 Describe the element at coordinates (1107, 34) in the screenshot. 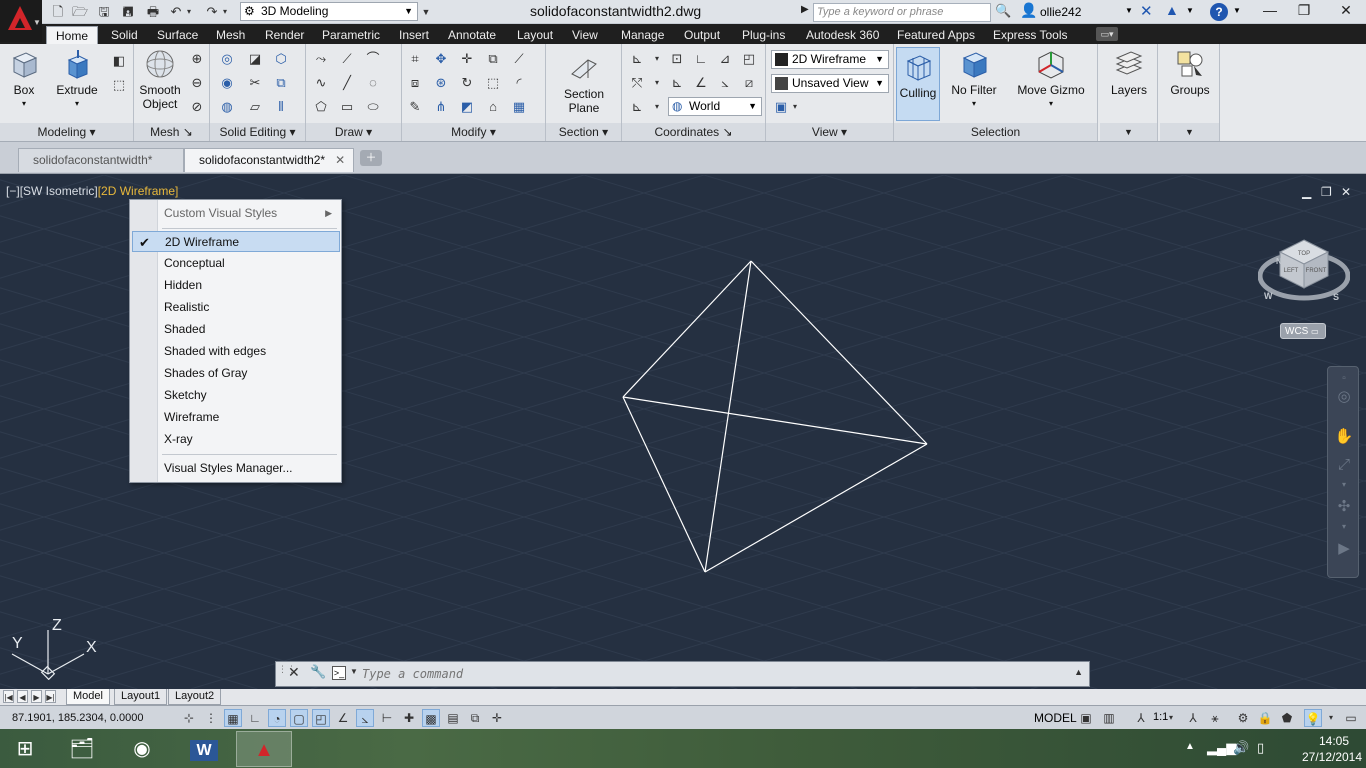

I see `ribbon-minimize-icon: ▭▾` at that location.